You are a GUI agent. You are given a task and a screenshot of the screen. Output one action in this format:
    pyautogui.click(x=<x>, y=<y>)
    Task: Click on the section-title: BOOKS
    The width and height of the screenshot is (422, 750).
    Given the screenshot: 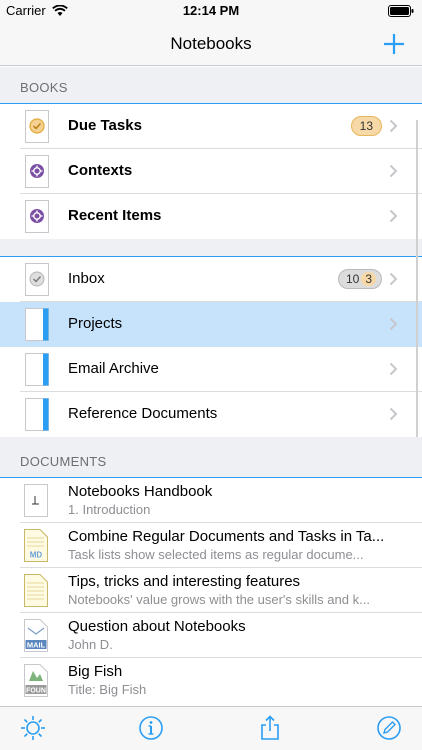 What is the action you would take?
    pyautogui.click(x=44, y=87)
    